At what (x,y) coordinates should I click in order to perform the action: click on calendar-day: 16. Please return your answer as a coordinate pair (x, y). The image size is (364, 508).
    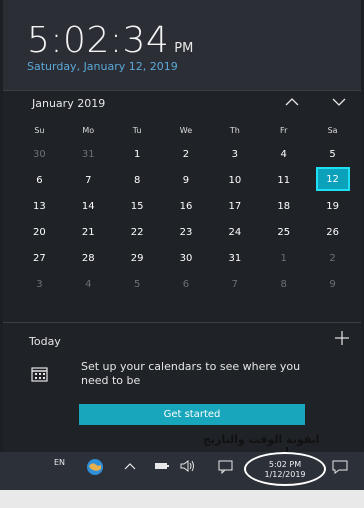
    Looking at the image, I should click on (186, 206).